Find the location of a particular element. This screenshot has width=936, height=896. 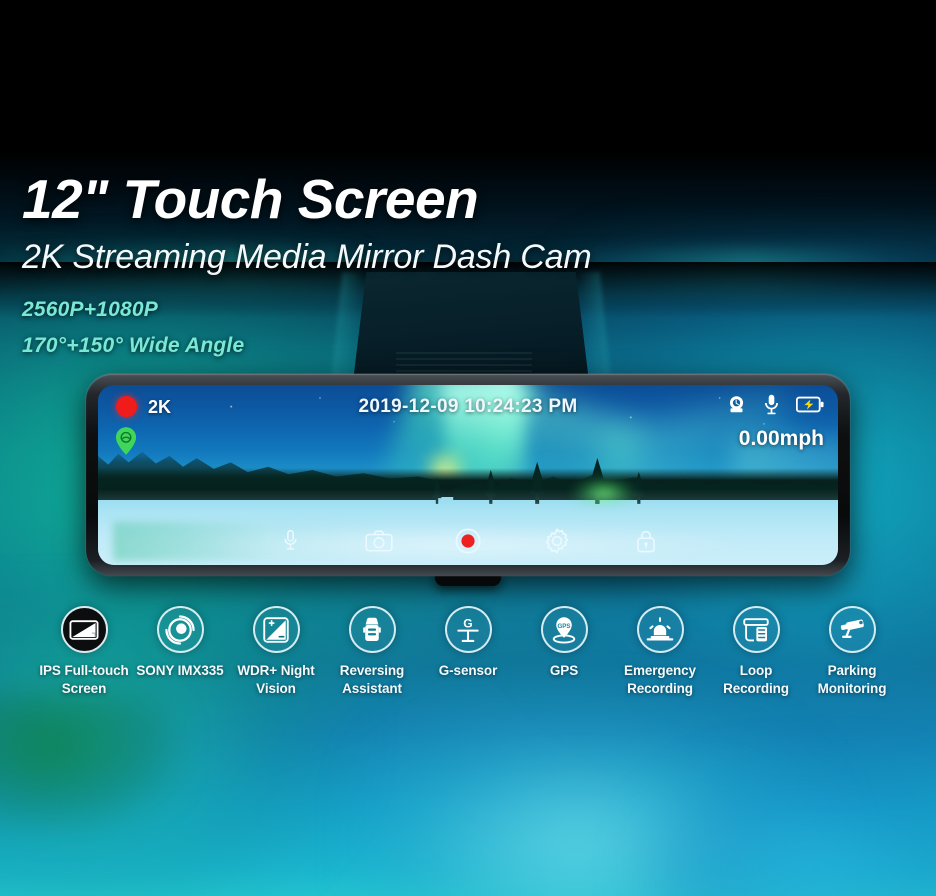

dashcam-toolbar is located at coordinates (468, 541).